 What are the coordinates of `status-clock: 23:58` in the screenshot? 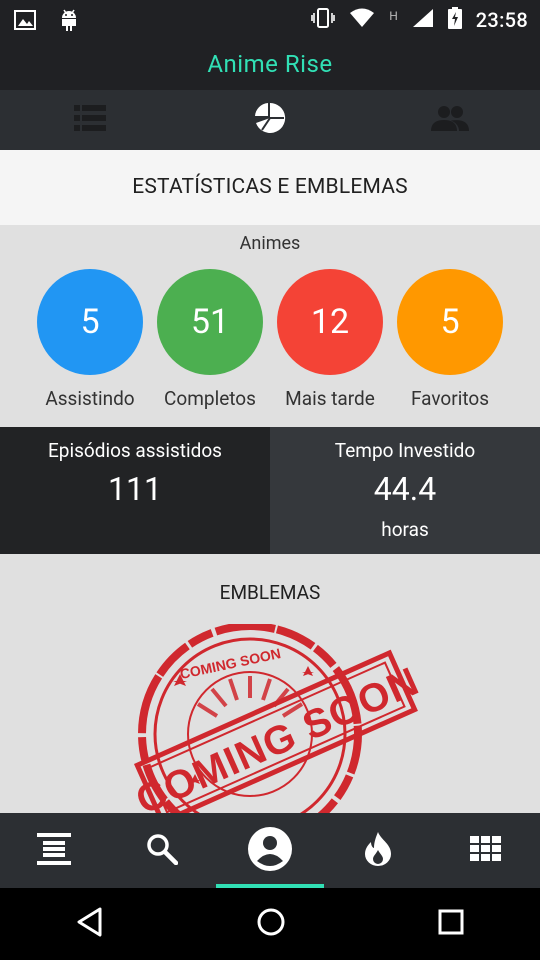 It's located at (501, 20).